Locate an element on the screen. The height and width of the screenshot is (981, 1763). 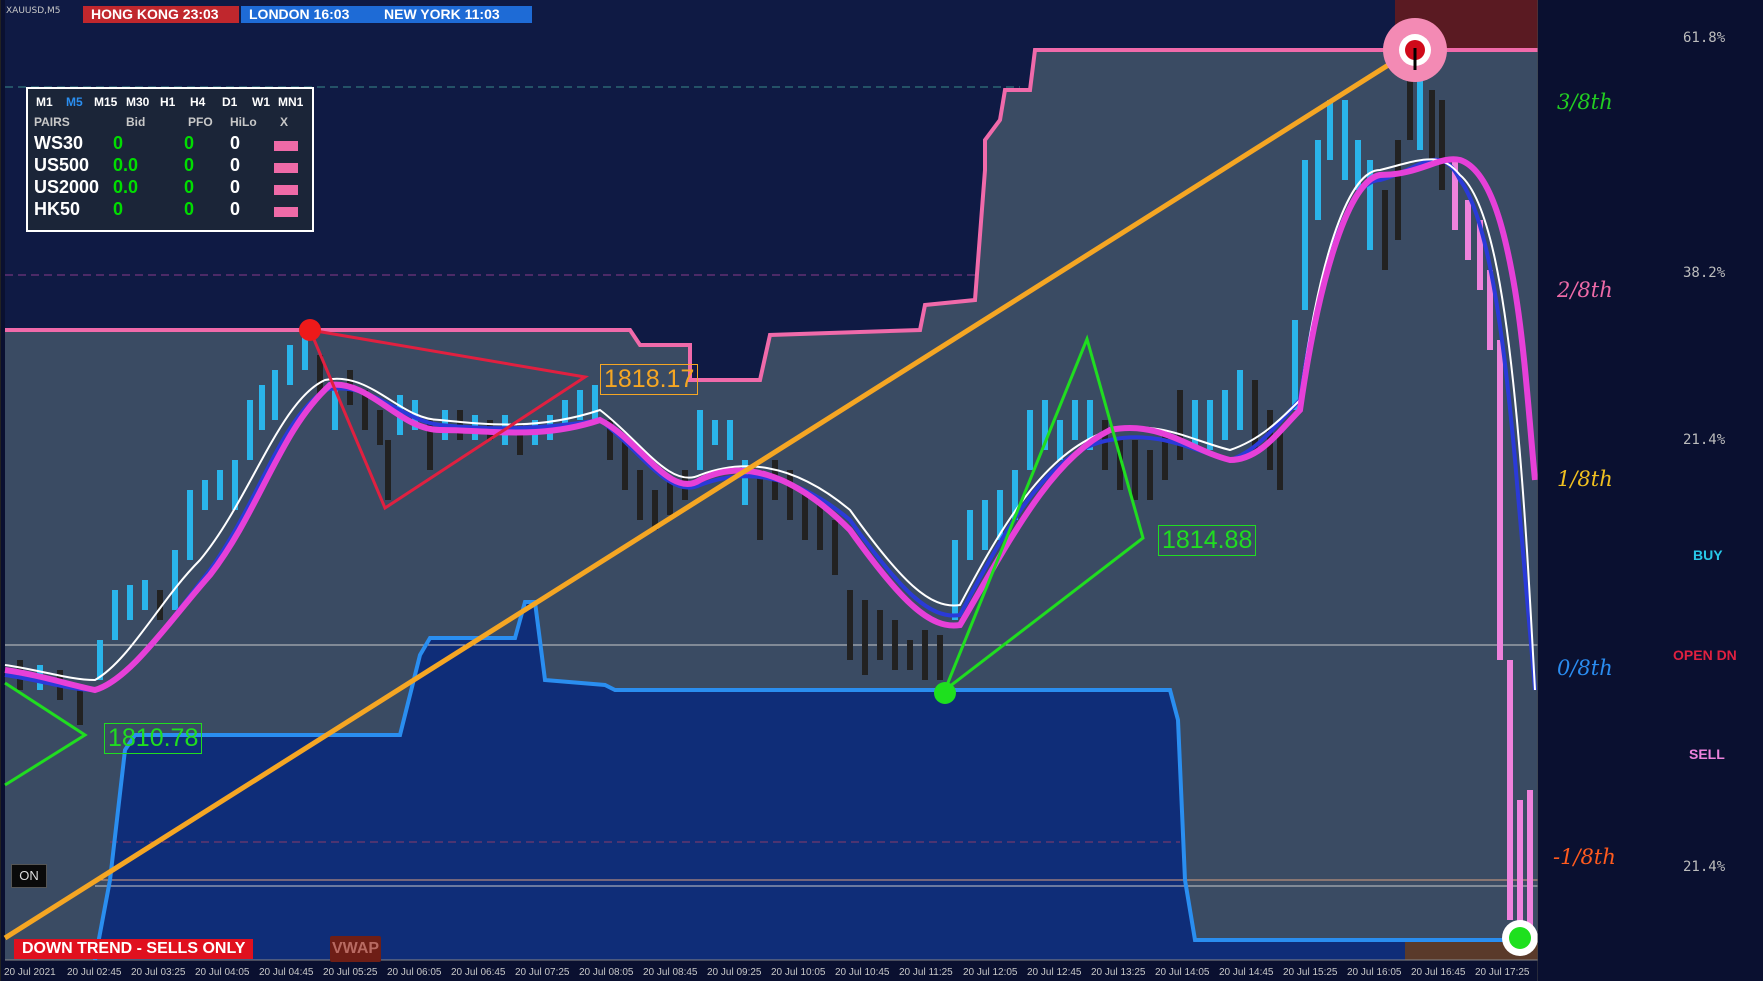
time-tick: 20 Jul 09:25 is located at coordinates (734, 972).